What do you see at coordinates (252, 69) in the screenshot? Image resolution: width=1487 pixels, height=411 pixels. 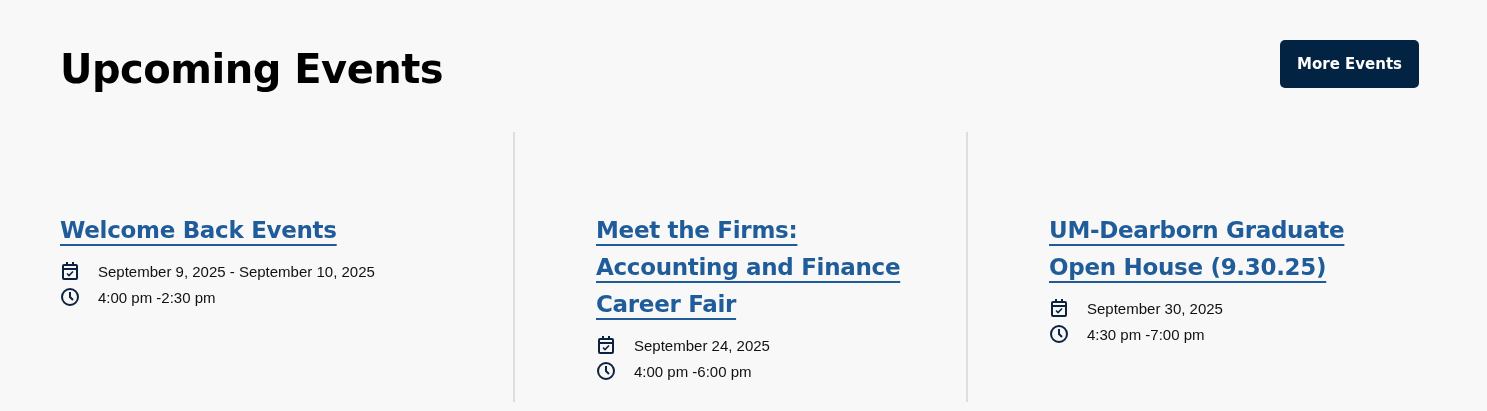 I see `section-heading: Upcoming Events` at bounding box center [252, 69].